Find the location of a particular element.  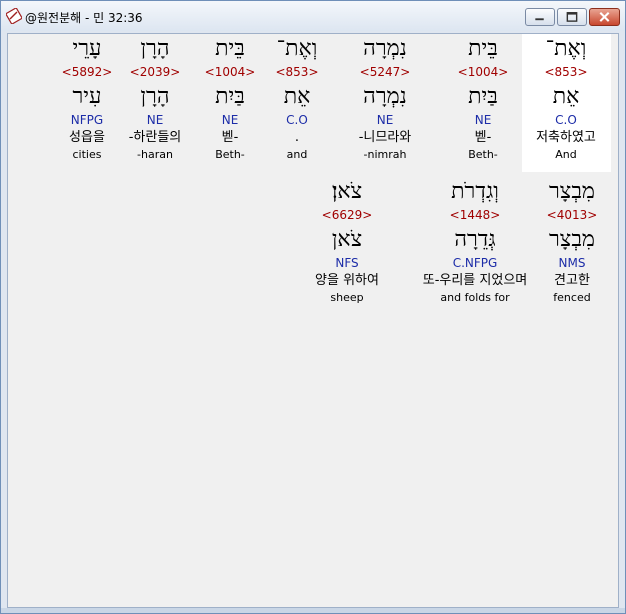

strong-number: <1004> is located at coordinates (483, 72).